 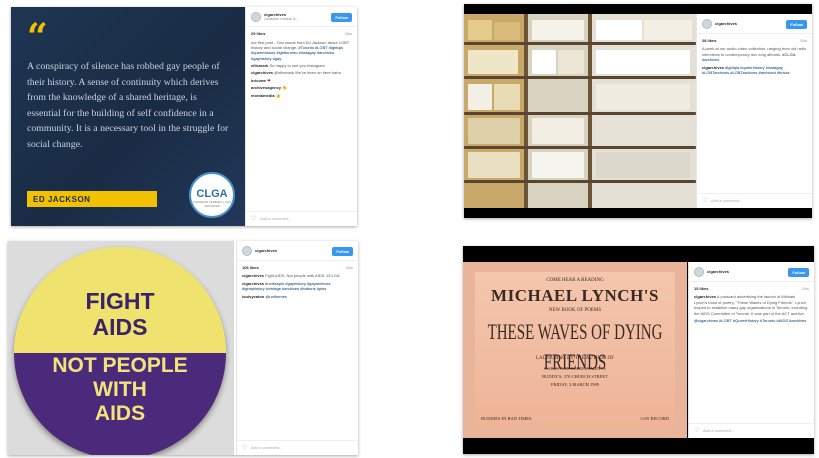 I want to click on comment-user: bricowe, so click(x=258, y=80).